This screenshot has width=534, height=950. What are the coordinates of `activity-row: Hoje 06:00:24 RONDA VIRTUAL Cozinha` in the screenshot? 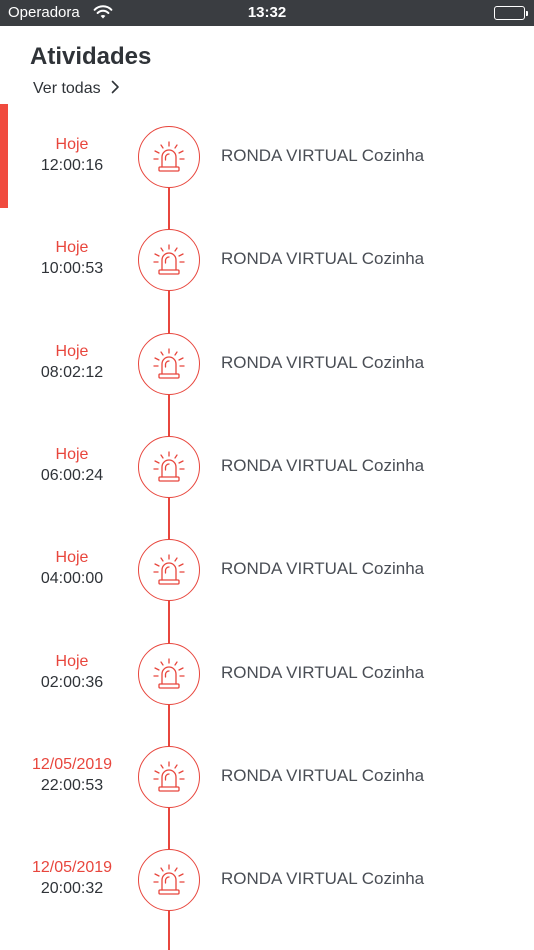 It's located at (267, 466).